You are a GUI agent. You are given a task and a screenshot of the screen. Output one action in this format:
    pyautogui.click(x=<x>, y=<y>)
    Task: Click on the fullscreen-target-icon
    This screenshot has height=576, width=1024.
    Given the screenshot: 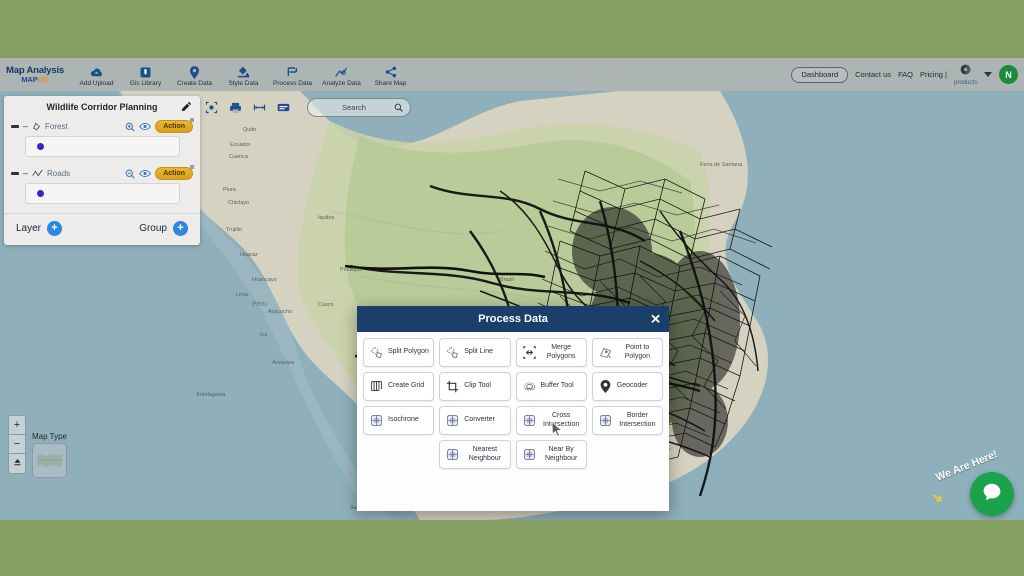 What is the action you would take?
    pyautogui.click(x=211, y=107)
    